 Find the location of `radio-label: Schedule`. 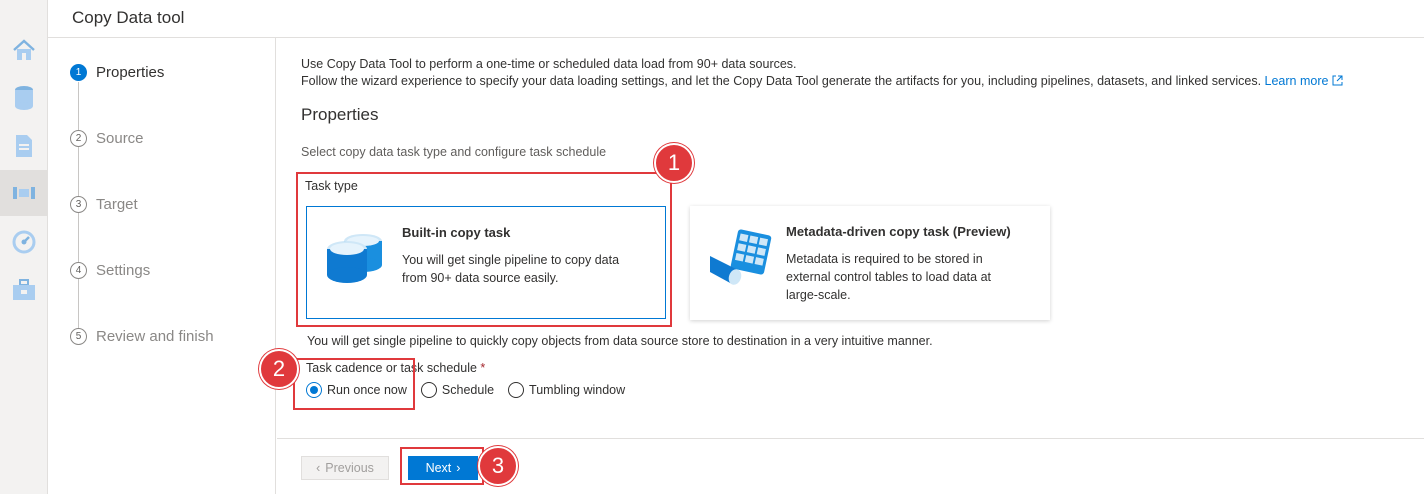

radio-label: Schedule is located at coordinates (468, 390).